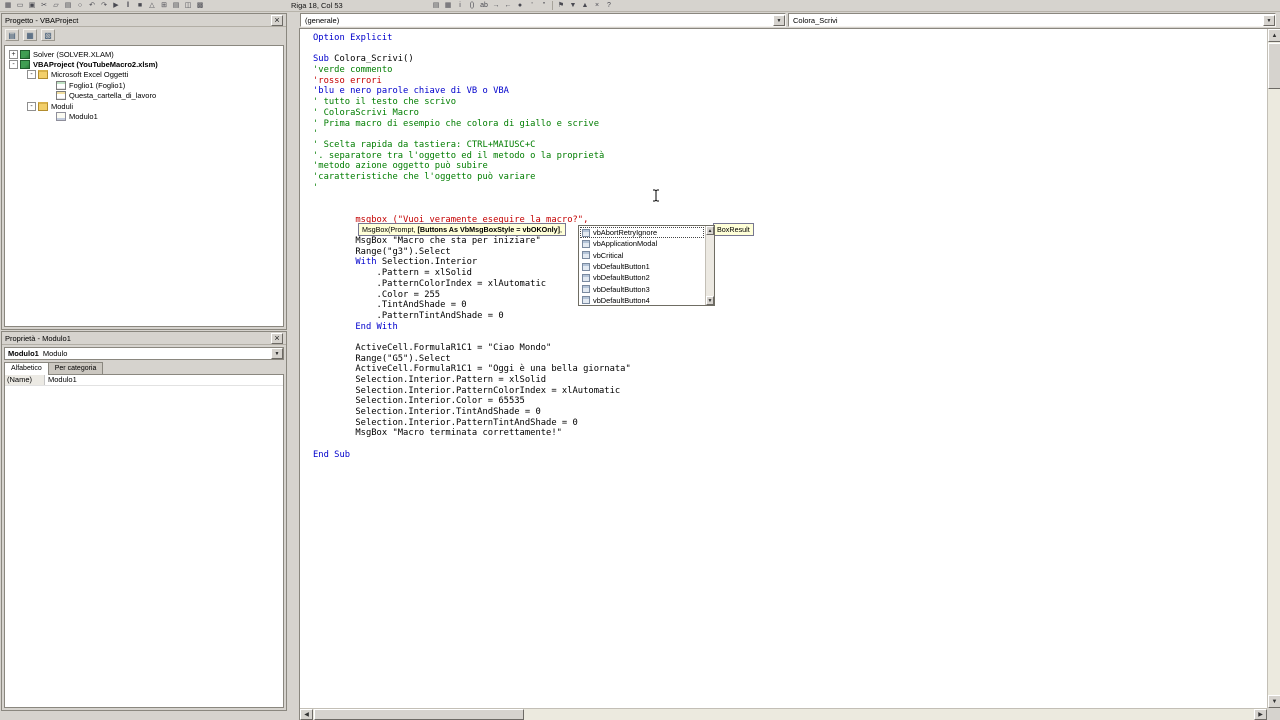 The image size is (1280, 720). Describe the element at coordinates (642, 255) in the screenshot. I see `autocomplete-item: vbCritical` at that location.